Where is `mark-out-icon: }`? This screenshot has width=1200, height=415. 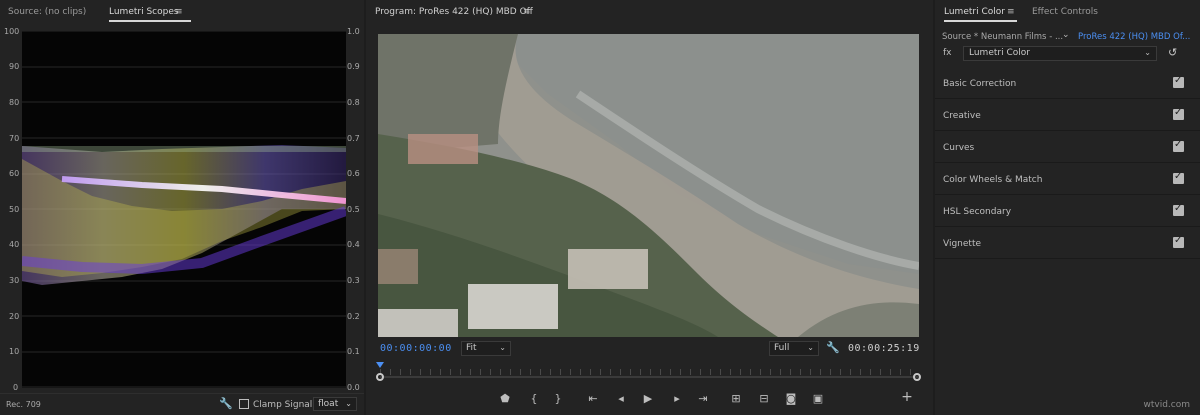 mark-out-icon: } is located at coordinates (558, 398).